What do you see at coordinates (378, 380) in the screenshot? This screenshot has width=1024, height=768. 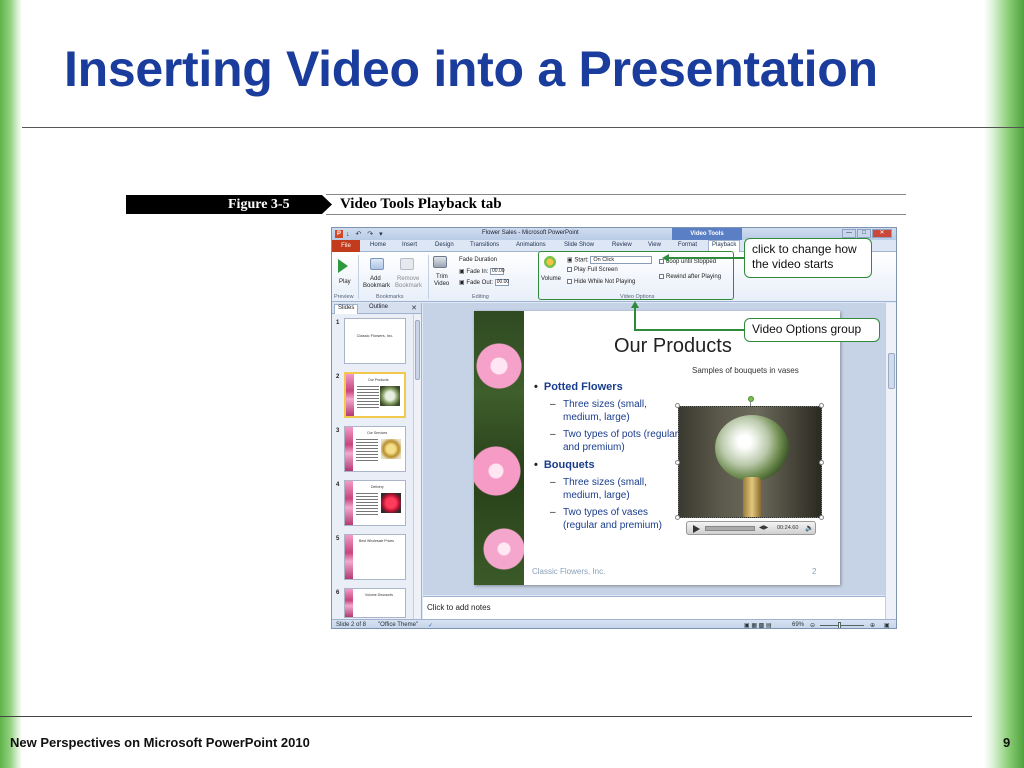 I see `thumbnail-title: Our Products` at bounding box center [378, 380].